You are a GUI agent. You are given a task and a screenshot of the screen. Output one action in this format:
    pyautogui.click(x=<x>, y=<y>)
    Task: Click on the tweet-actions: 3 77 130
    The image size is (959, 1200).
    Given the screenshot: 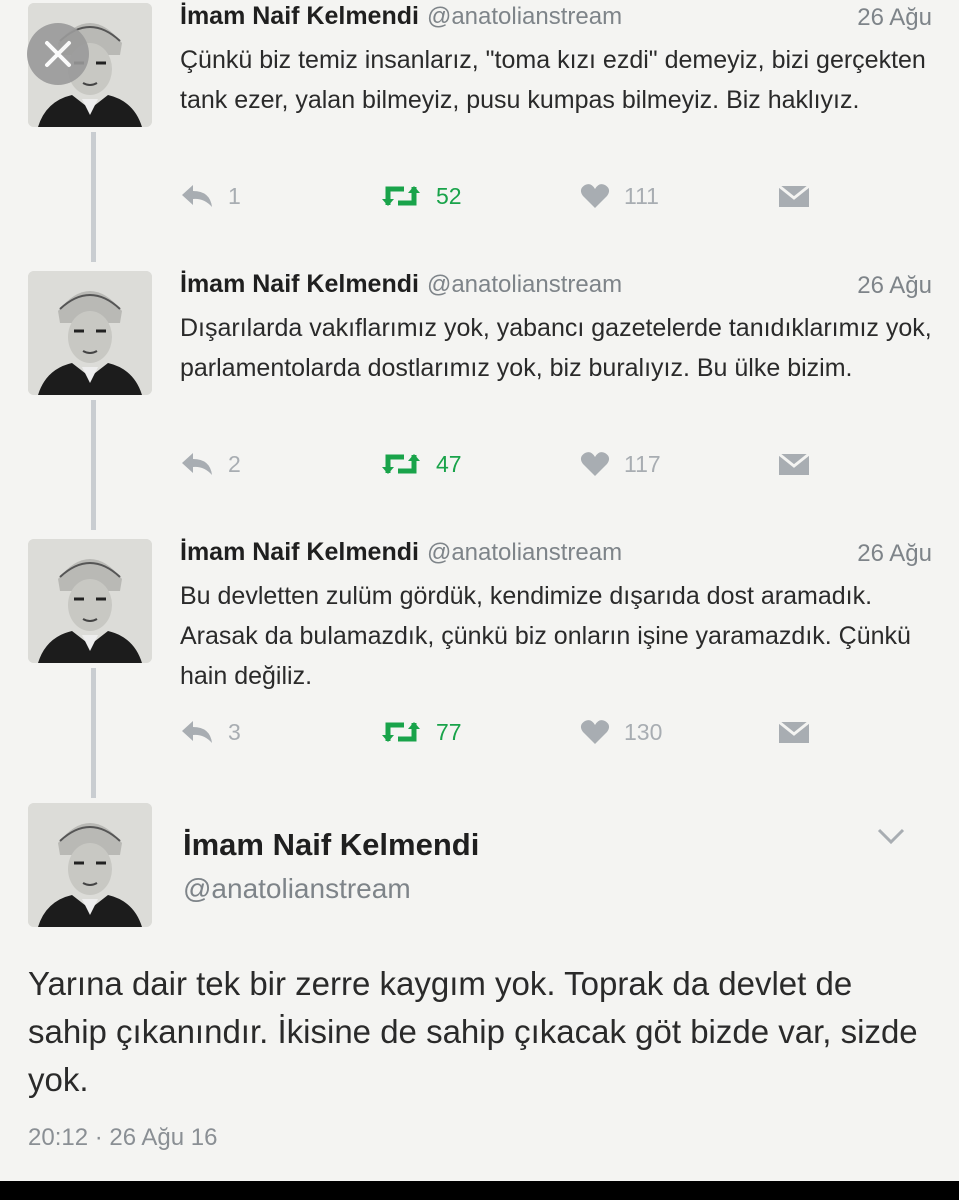 What is the action you would take?
    pyautogui.click(x=500, y=732)
    